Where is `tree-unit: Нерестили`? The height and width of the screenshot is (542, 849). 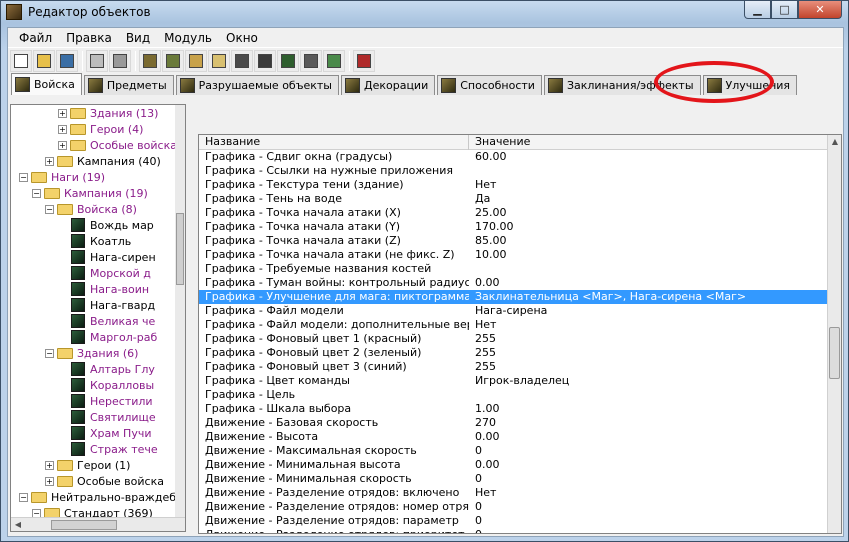 tree-unit: Нерестили is located at coordinates (98, 401).